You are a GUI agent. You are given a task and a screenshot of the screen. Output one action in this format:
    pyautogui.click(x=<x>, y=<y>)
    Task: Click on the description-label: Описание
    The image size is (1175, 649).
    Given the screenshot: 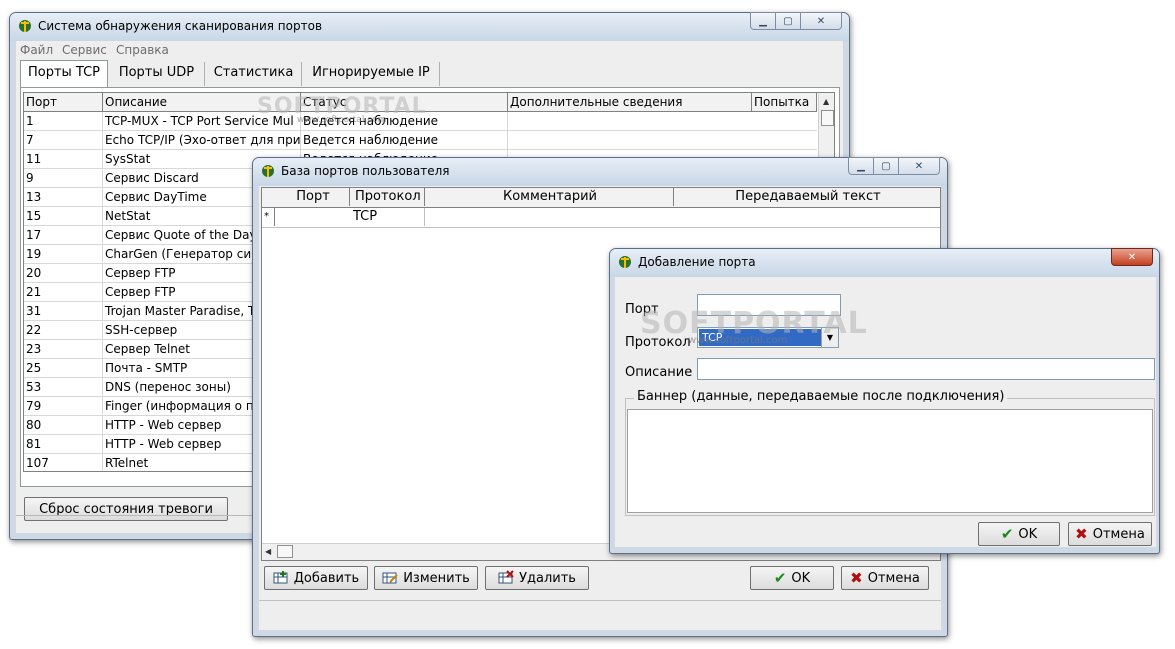 What is the action you would take?
    pyautogui.click(x=659, y=372)
    